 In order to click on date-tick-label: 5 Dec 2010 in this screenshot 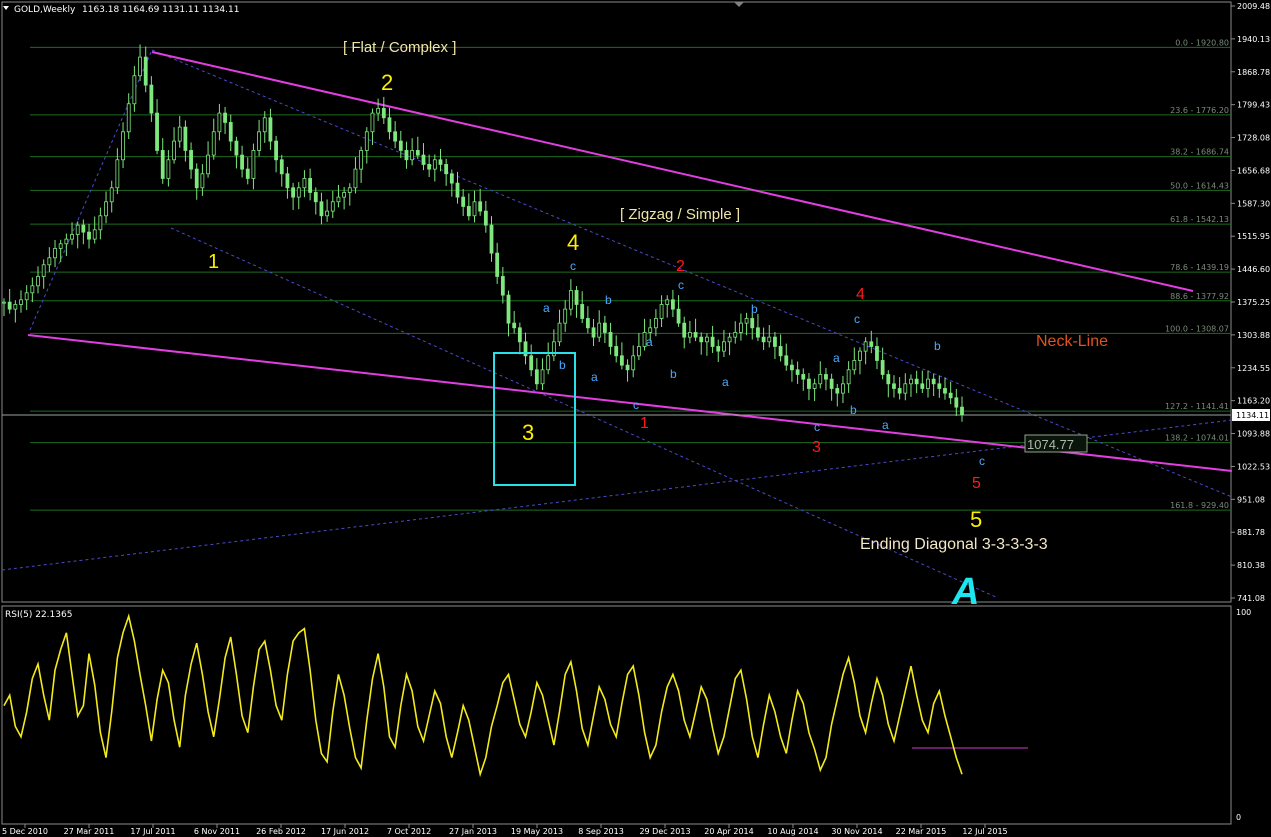, I will do `click(25, 831)`.